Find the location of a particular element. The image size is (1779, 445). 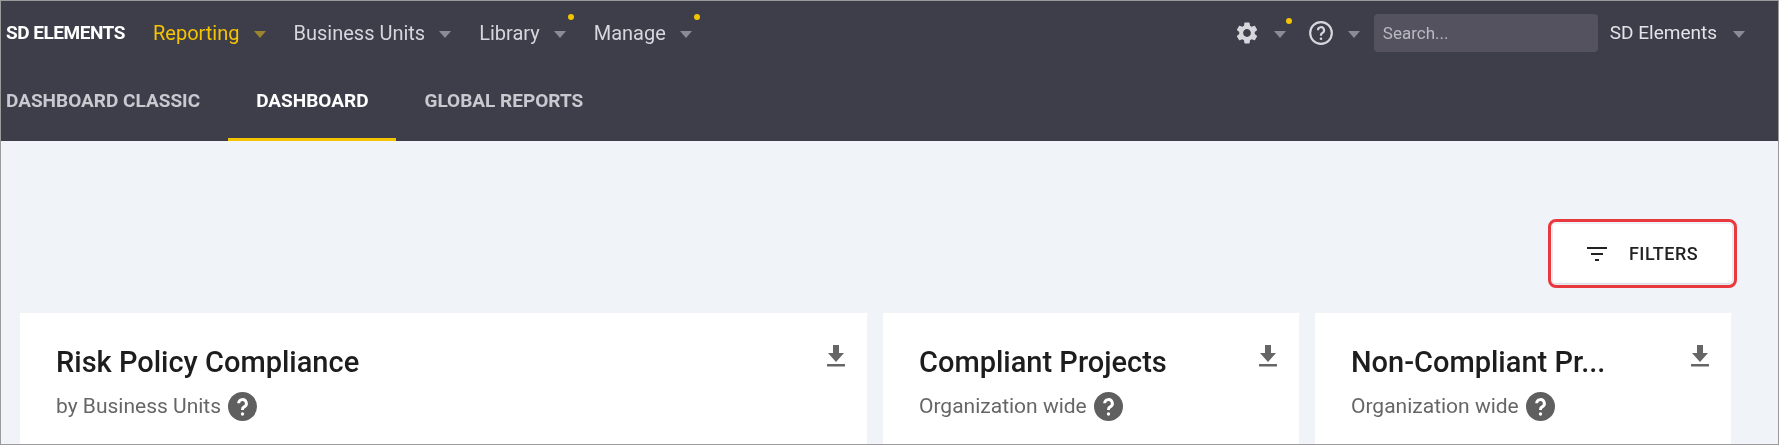

tab: DASHBOARD CLASSIC is located at coordinates (115, 103).